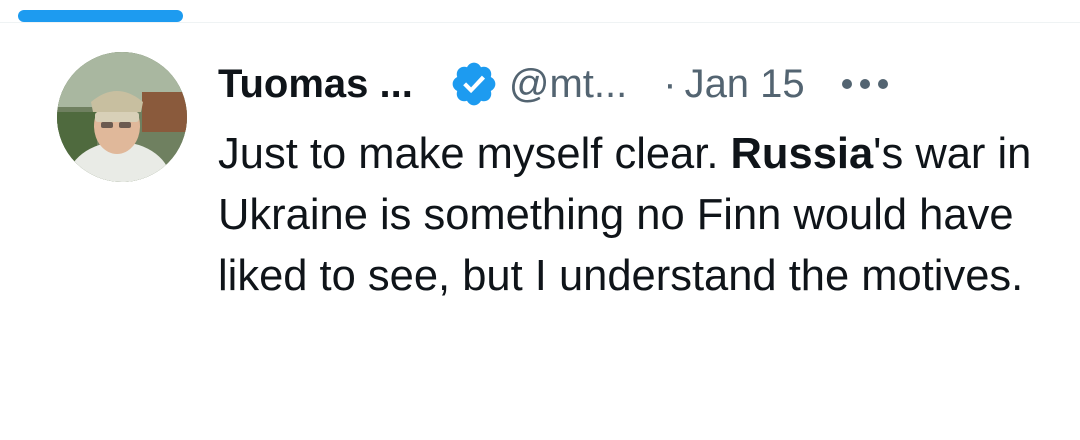 This screenshot has height=440, width=1080. What do you see at coordinates (745, 84) in the screenshot?
I see `tweet-date: Jan 15` at bounding box center [745, 84].